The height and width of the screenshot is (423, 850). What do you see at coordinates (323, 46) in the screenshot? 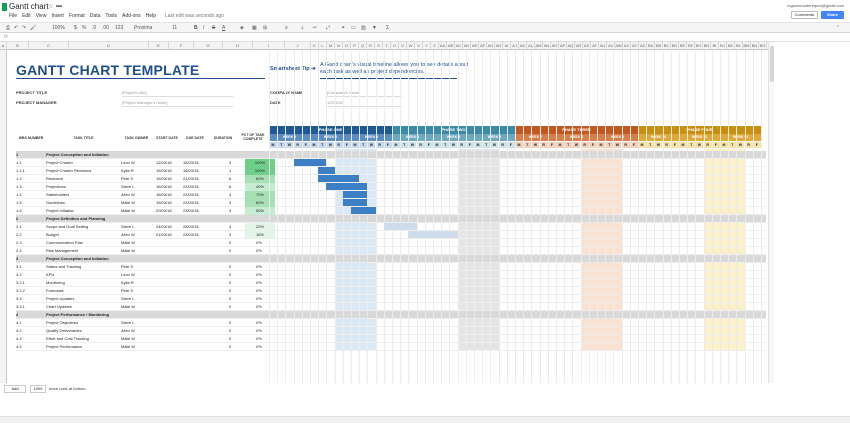
I see `column-header-l: L` at bounding box center [323, 46].